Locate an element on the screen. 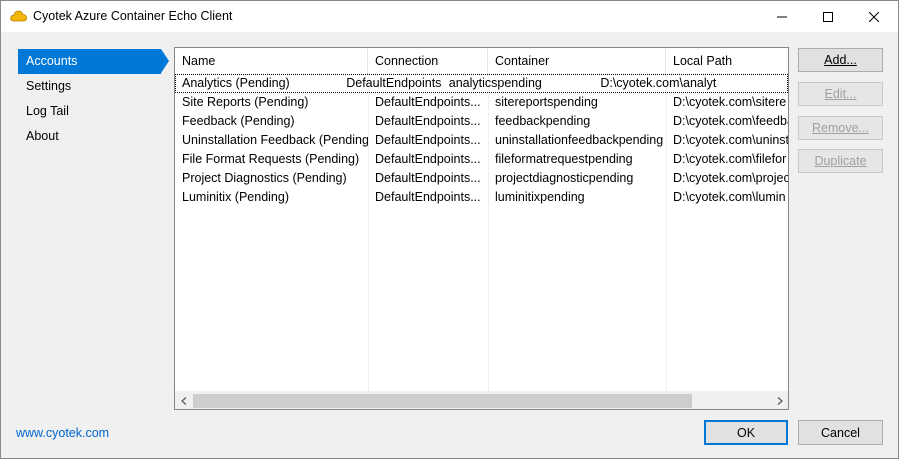  close-icon is located at coordinates (874, 16).